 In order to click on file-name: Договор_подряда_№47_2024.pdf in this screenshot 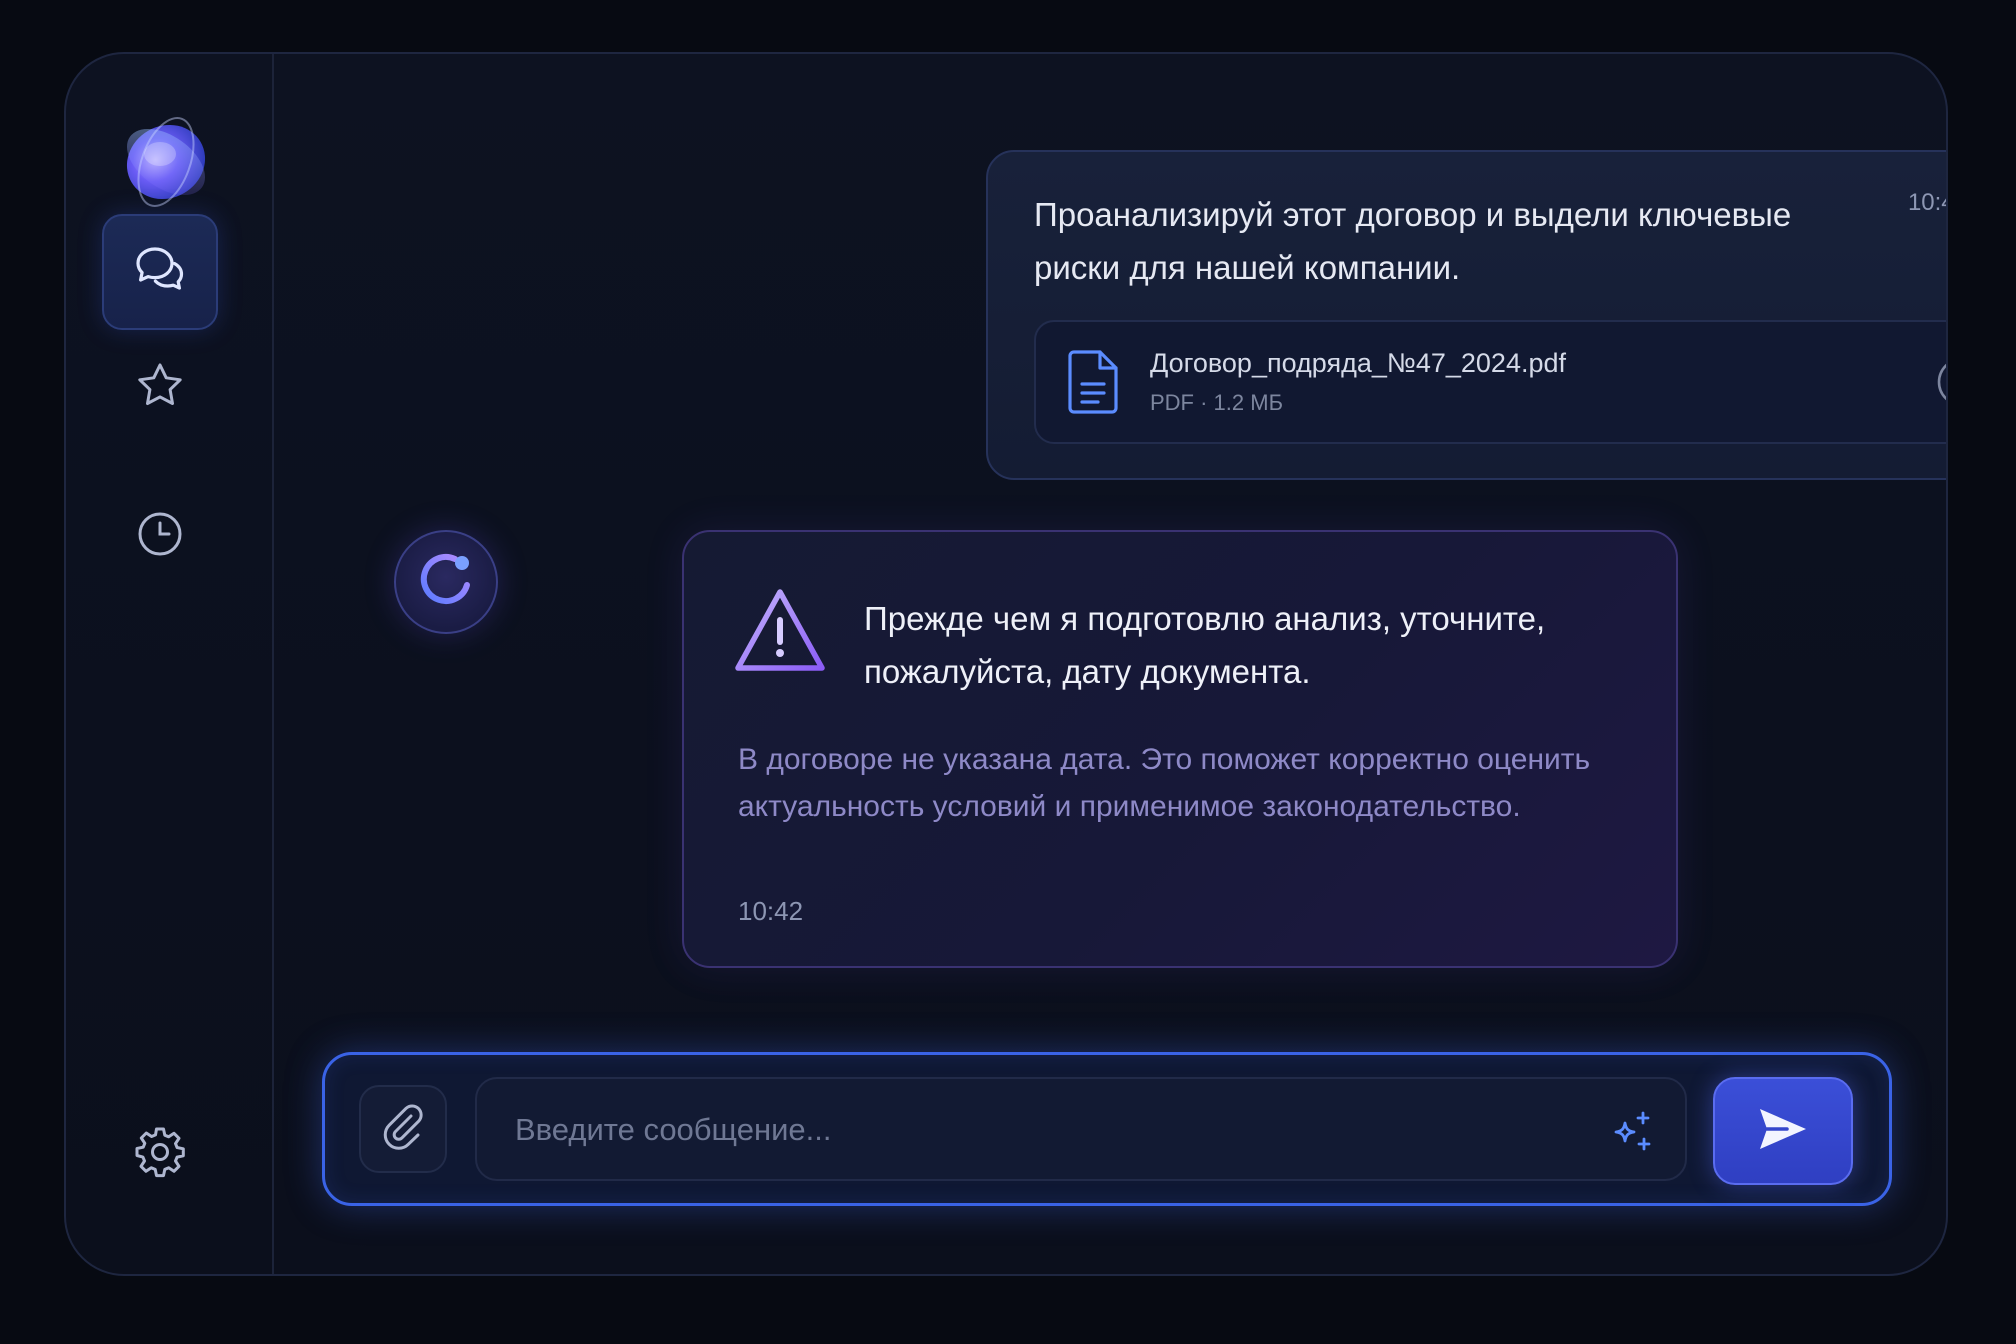, I will do `click(1358, 363)`.